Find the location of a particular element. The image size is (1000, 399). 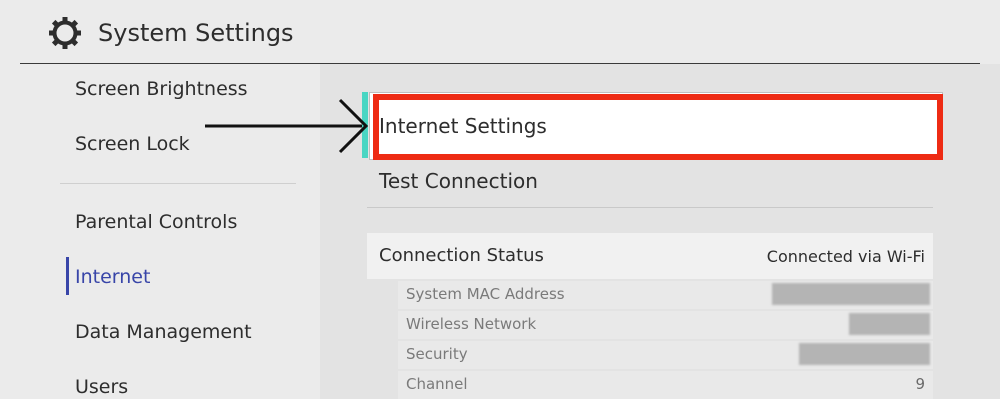

sidebar-item-users: Users is located at coordinates (101, 387).